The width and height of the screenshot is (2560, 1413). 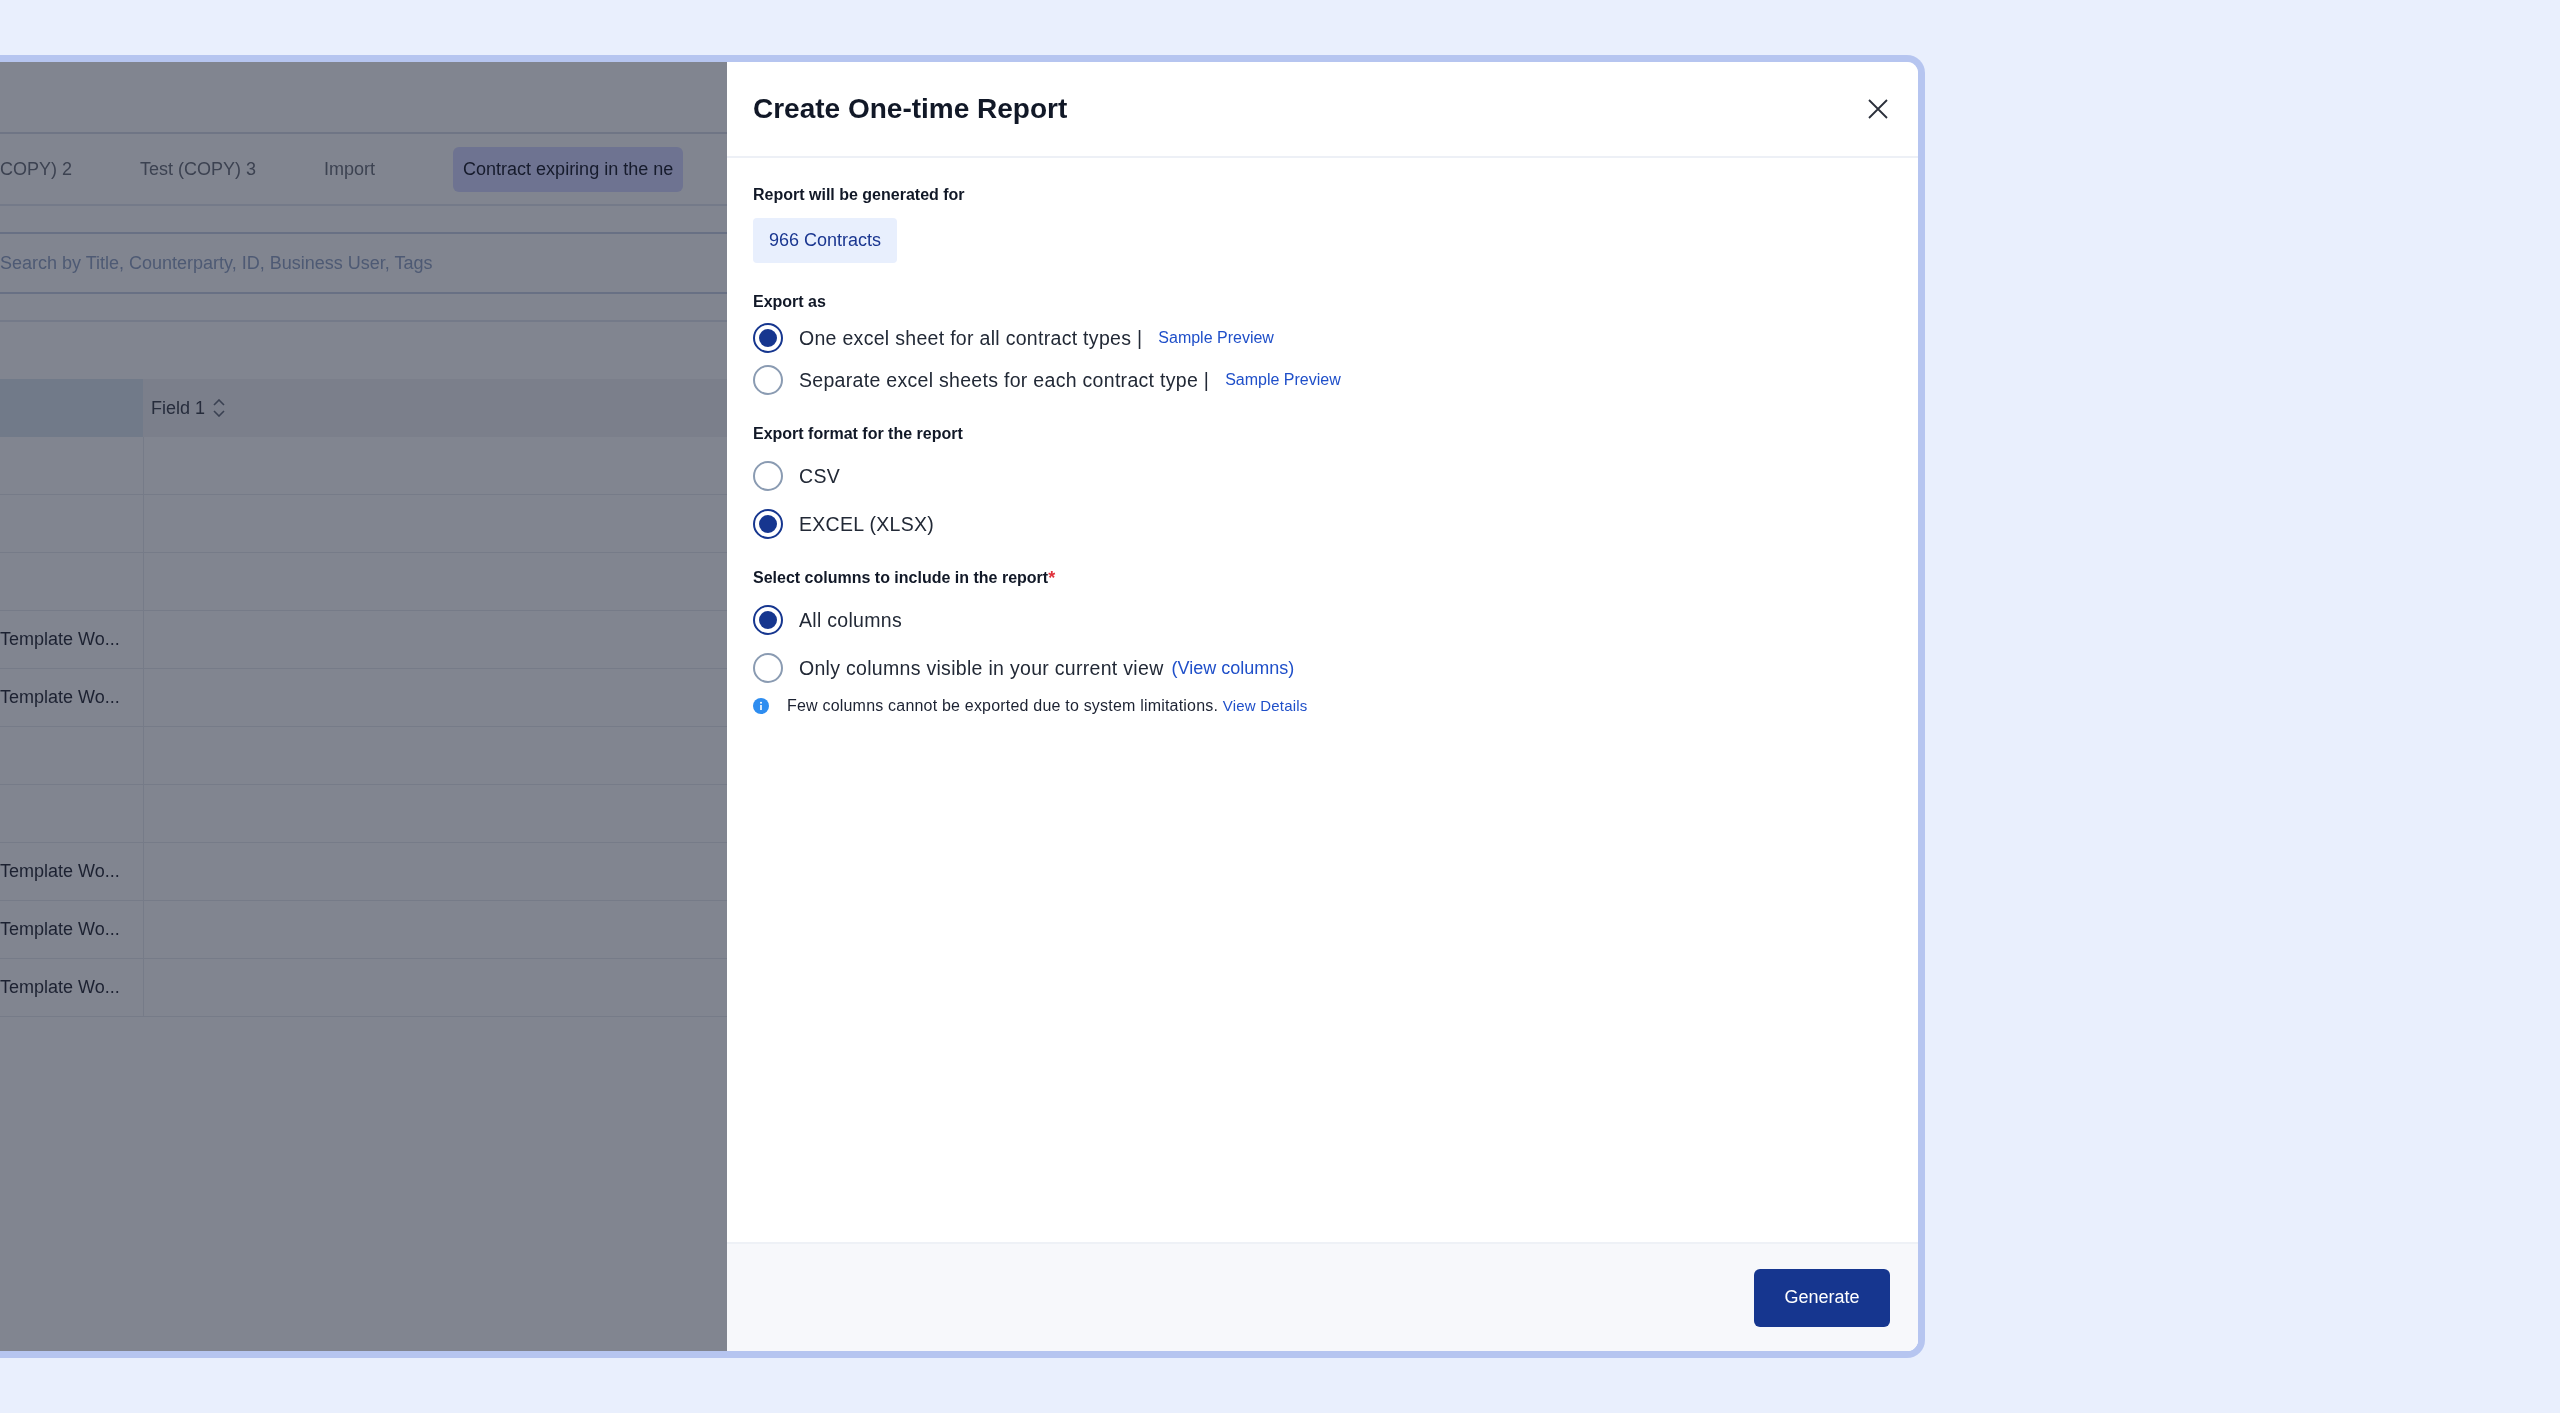 I want to click on section-label: Select columns to include in the report, so click(x=901, y=578).